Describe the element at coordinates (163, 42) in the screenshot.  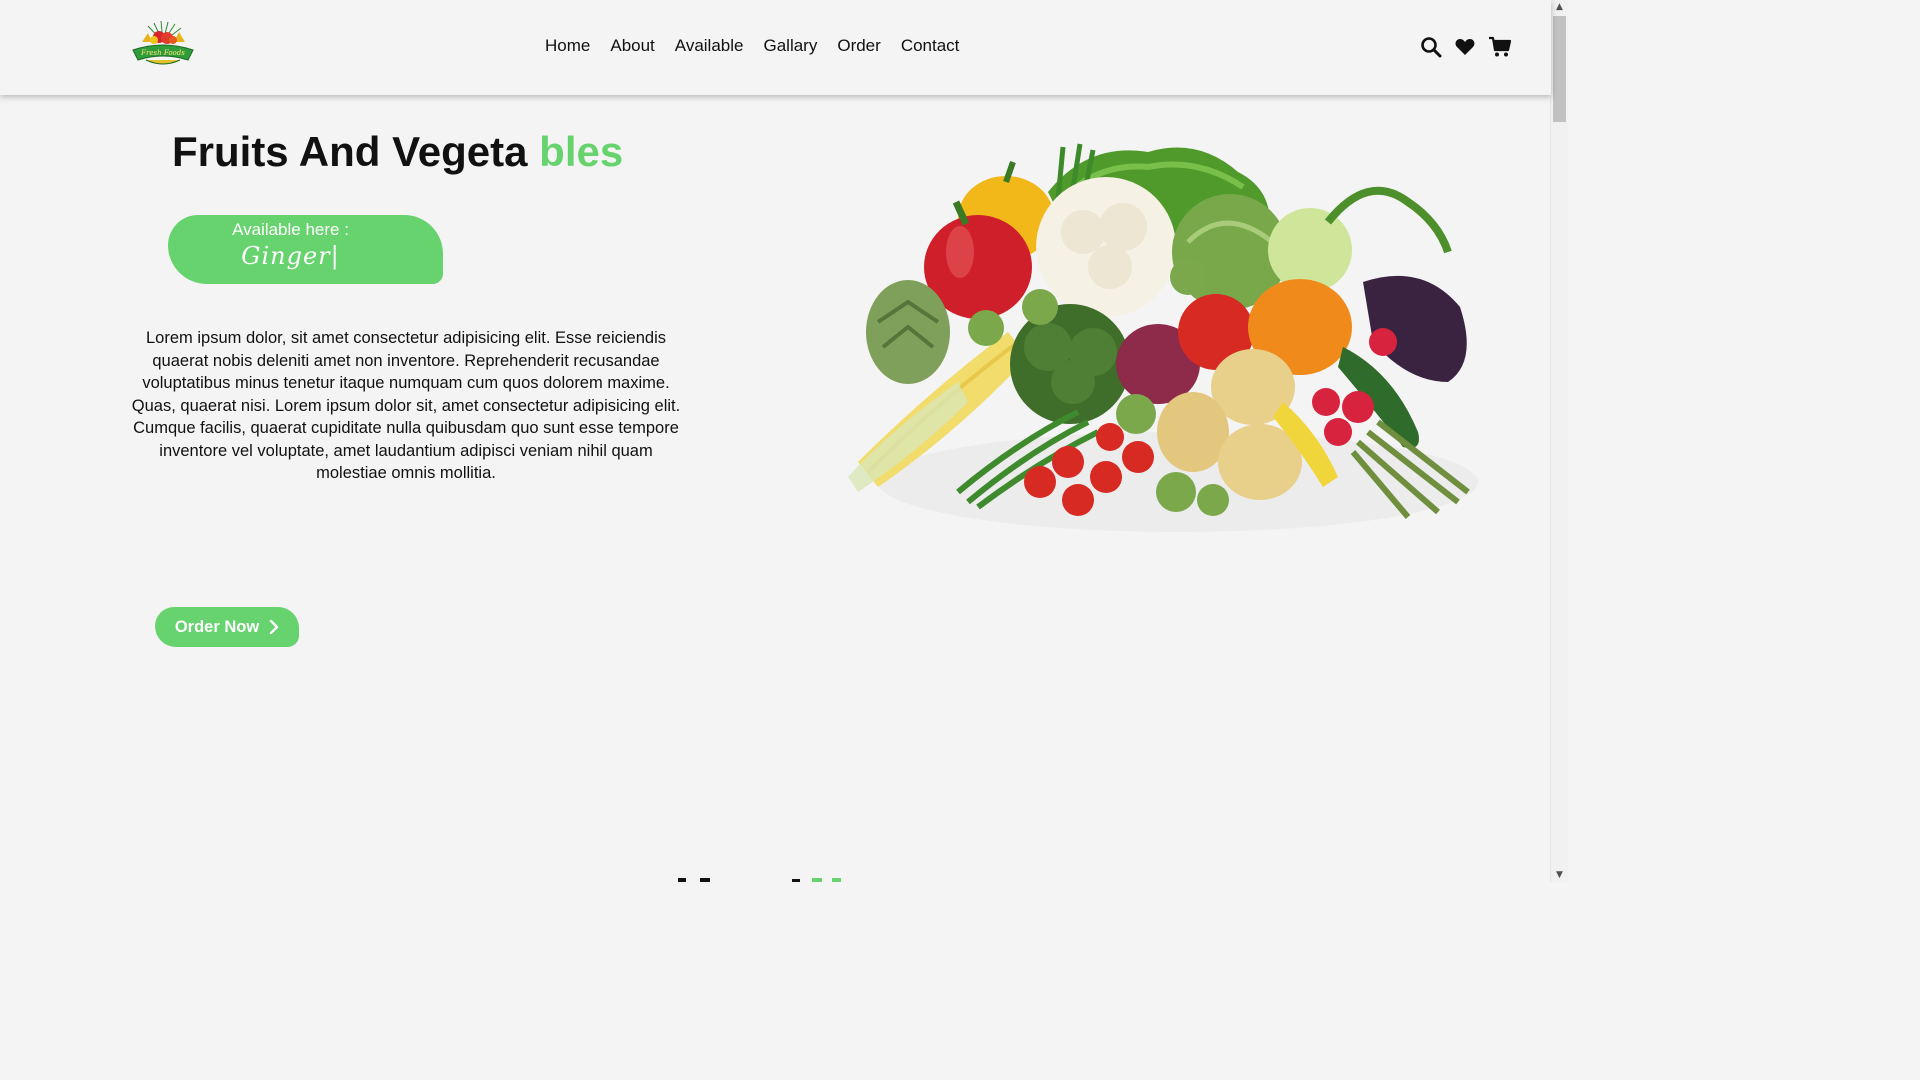
I see `logo-graphic: Fresh Foods` at that location.